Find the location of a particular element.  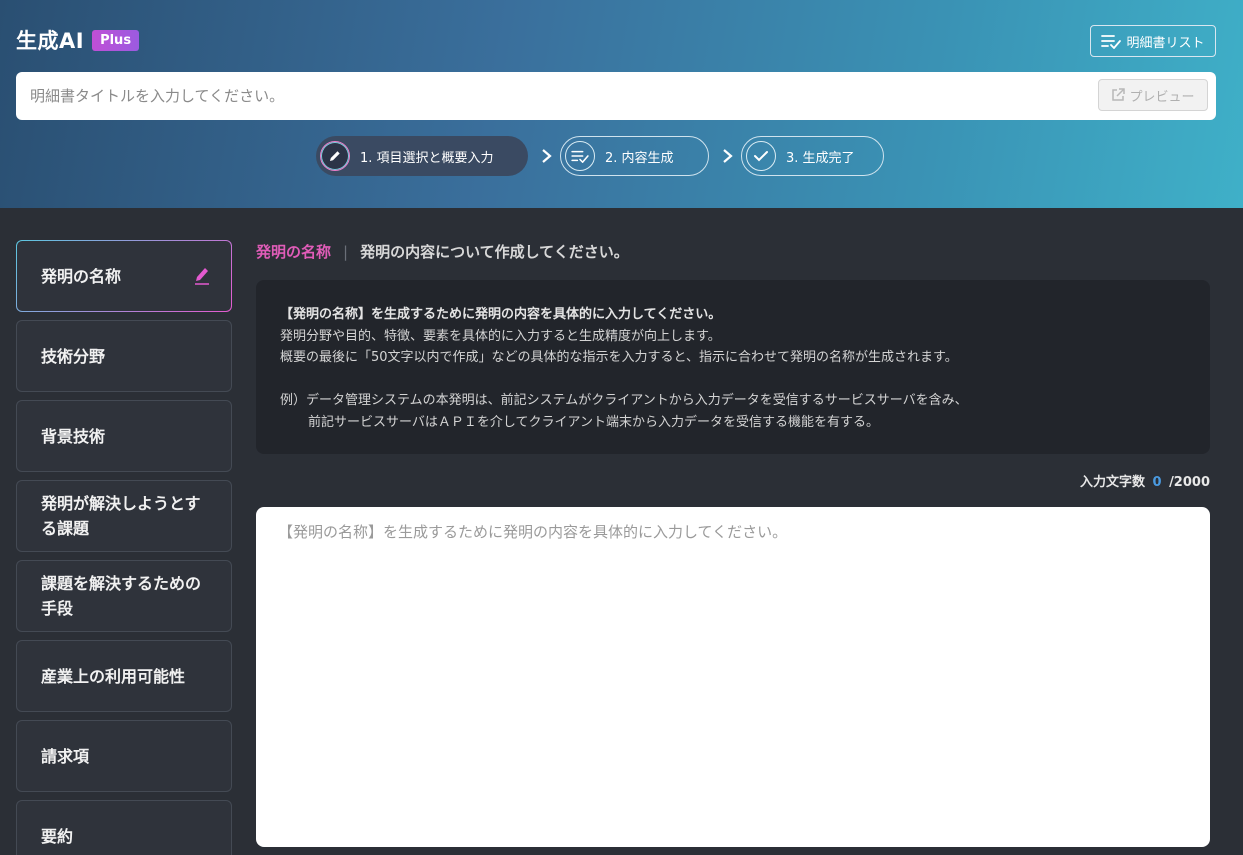

brand: 生成AI Plus is located at coordinates (78, 40).